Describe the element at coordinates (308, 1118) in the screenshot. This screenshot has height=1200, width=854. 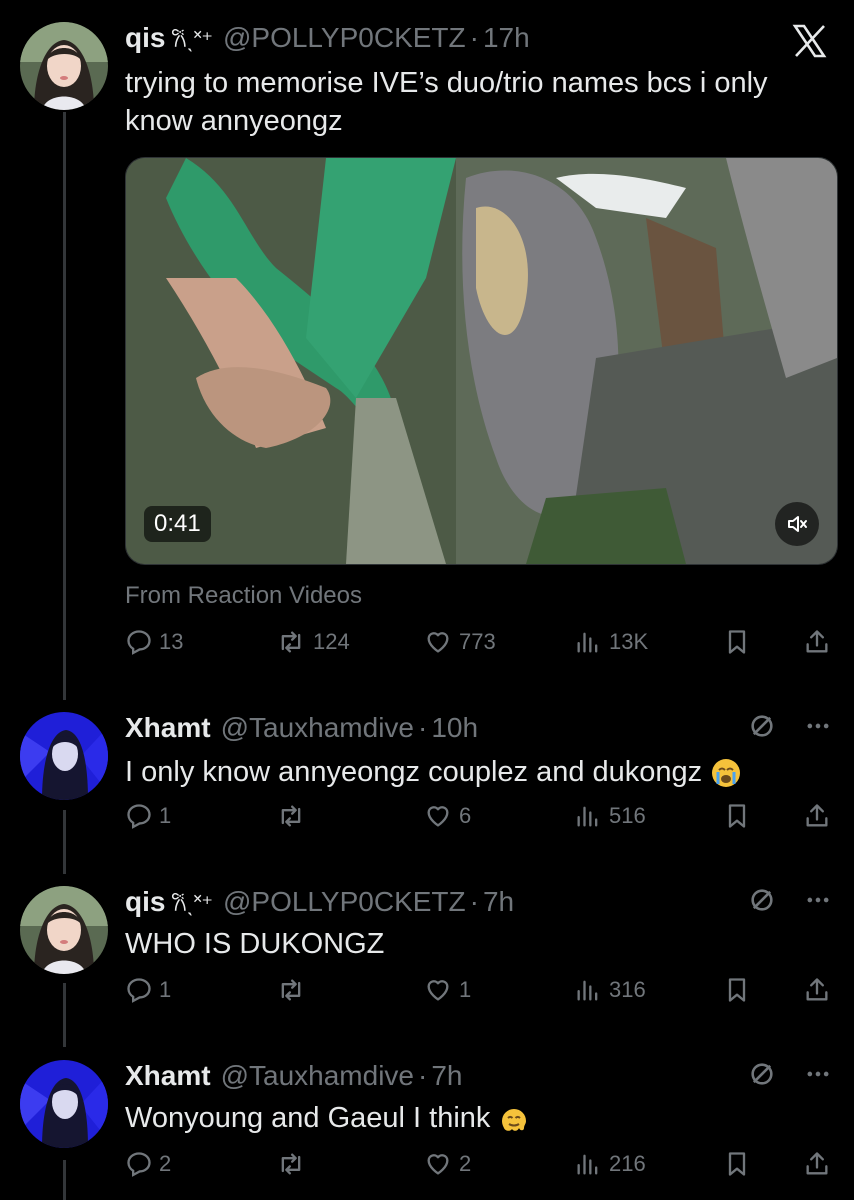
I see `tweet-text: Wonyoung and Gaeul I think` at that location.